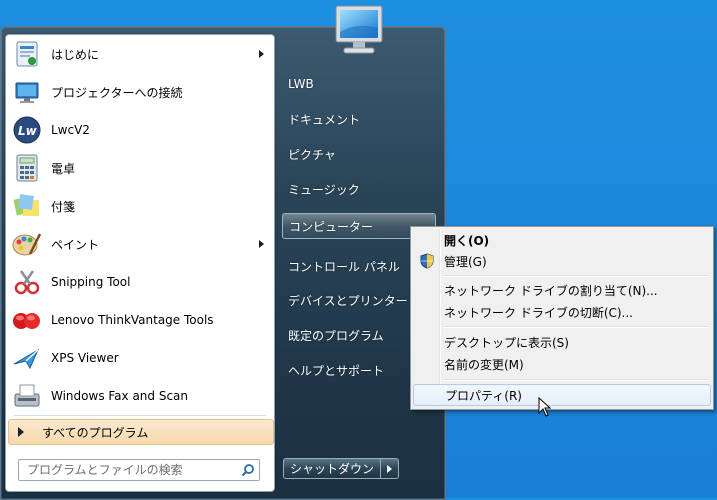 Image resolution: width=717 pixels, height=500 pixels. What do you see at coordinates (140, 282) in the screenshot?
I see `program-item-snipping-tool: Snipping Tool` at bounding box center [140, 282].